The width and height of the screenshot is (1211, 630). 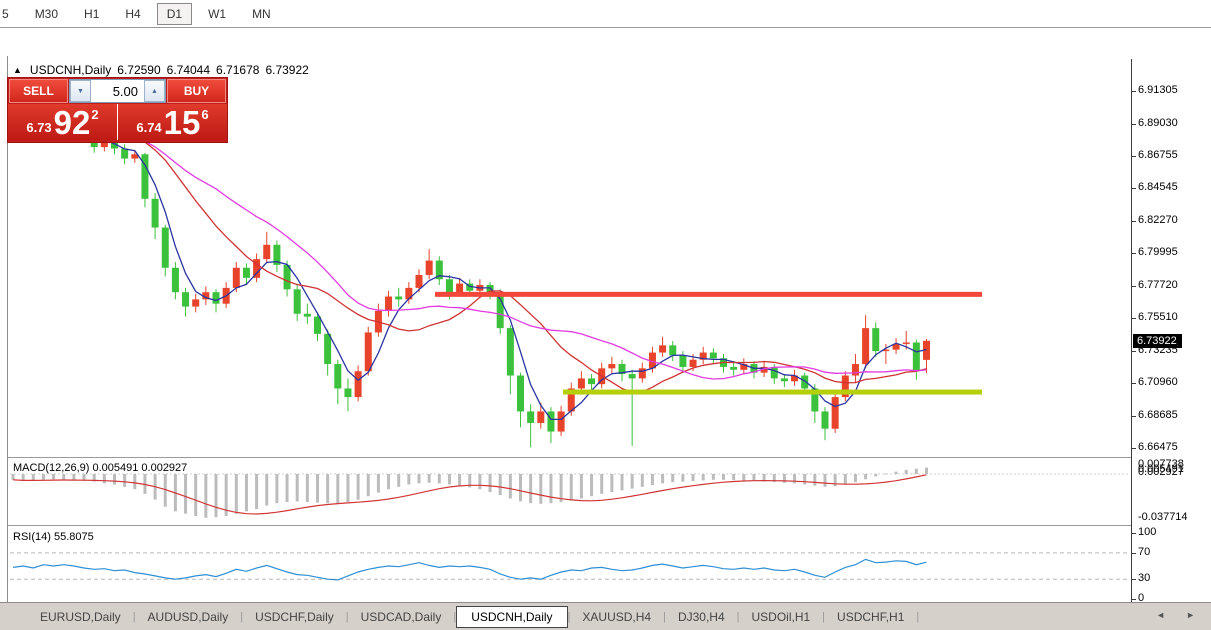 What do you see at coordinates (1134, 124) in the screenshot?
I see `price-axis-tick` at bounding box center [1134, 124].